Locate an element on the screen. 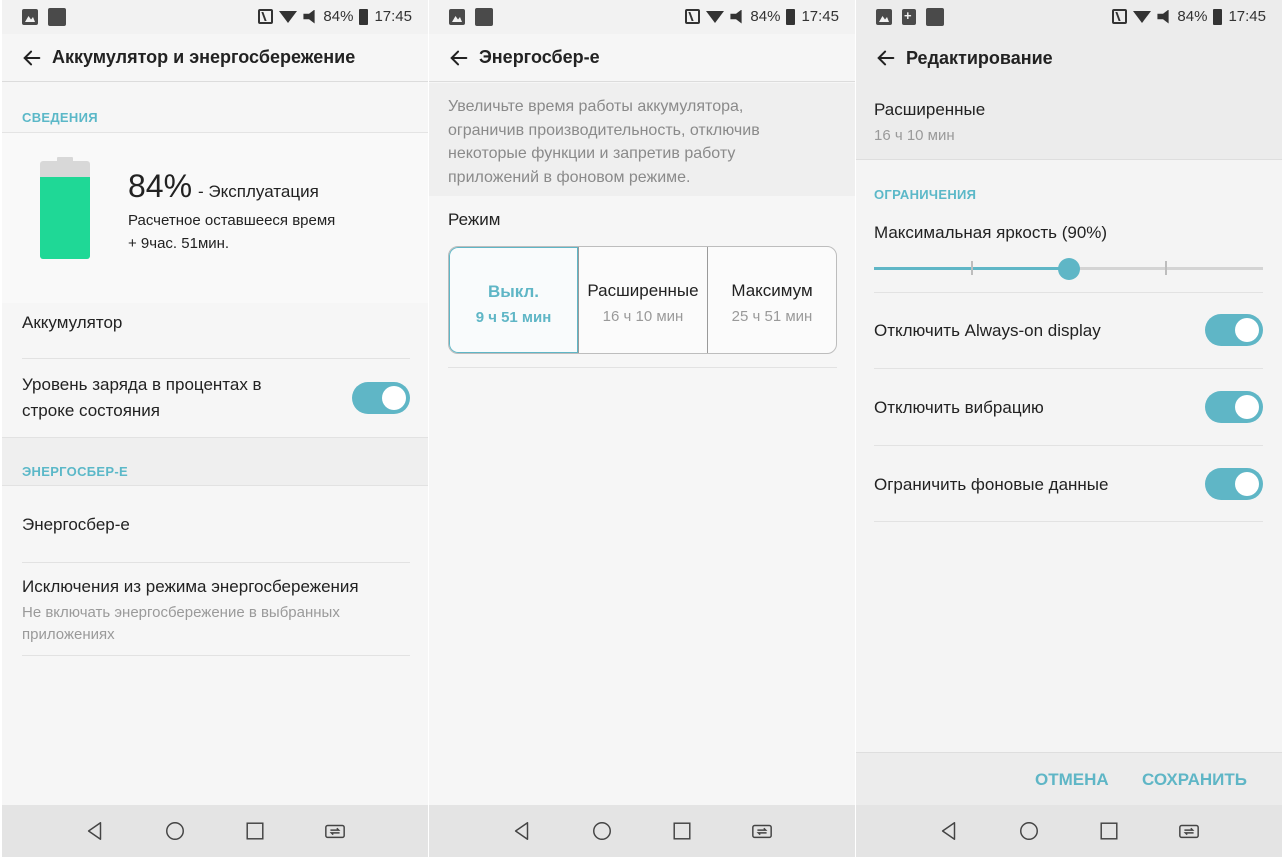 The width and height of the screenshot is (1284, 857). dialog-actions: ОТМЕНА СОХРАНИТЬ is located at coordinates (1069, 778).